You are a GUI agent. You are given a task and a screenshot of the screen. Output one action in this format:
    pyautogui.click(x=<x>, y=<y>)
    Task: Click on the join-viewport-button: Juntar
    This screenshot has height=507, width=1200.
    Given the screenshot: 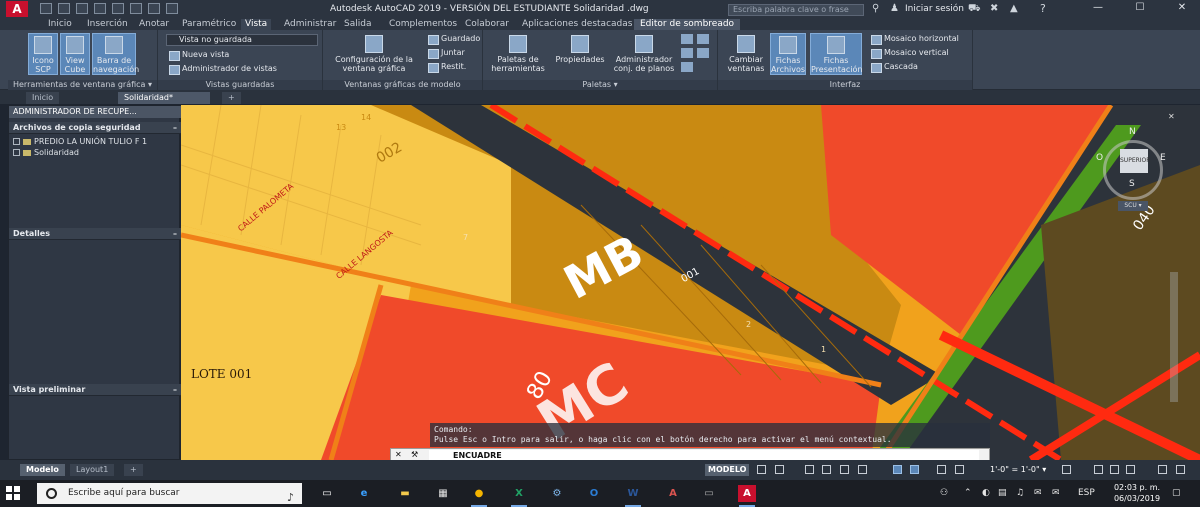 What is the action you would take?
    pyautogui.click(x=446, y=53)
    